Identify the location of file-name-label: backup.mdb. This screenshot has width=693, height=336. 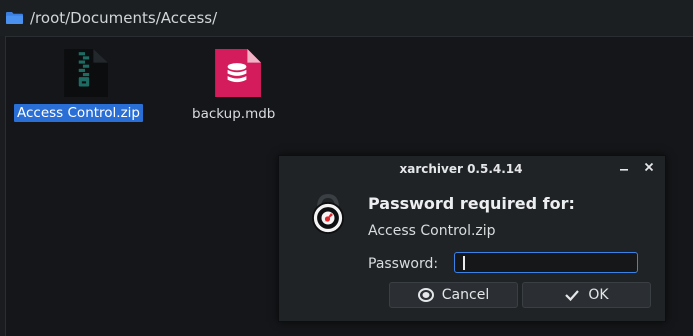
(234, 114).